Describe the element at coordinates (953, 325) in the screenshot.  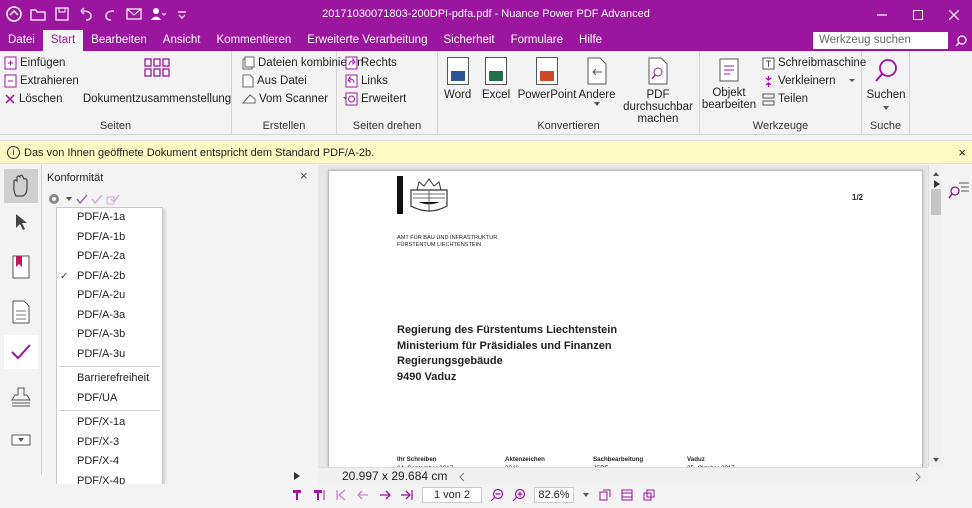
I see `right-side-pane` at that location.